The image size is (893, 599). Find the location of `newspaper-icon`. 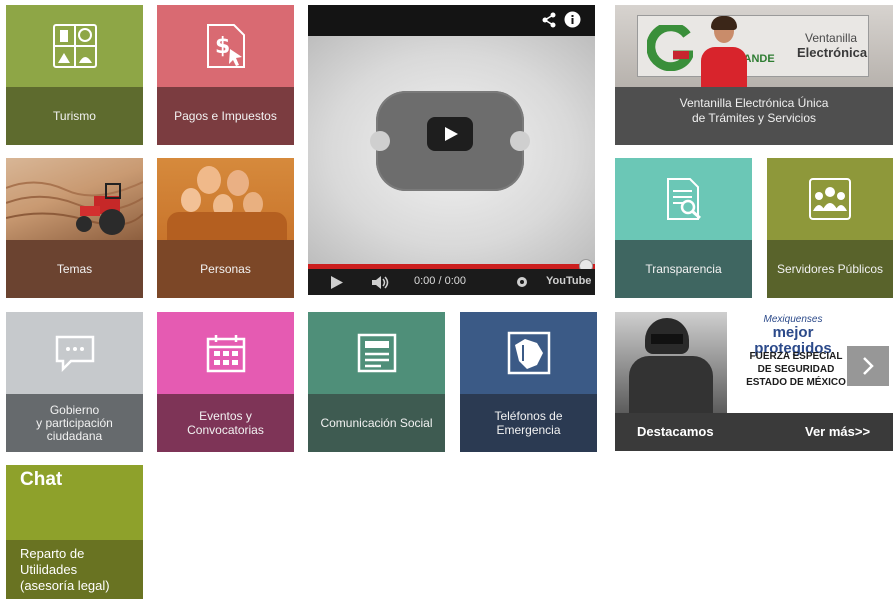

newspaper-icon is located at coordinates (377, 353).